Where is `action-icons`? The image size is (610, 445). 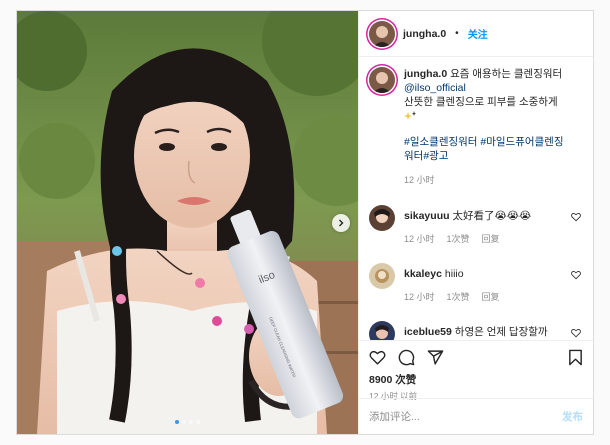 action-icons is located at coordinates (476, 357).